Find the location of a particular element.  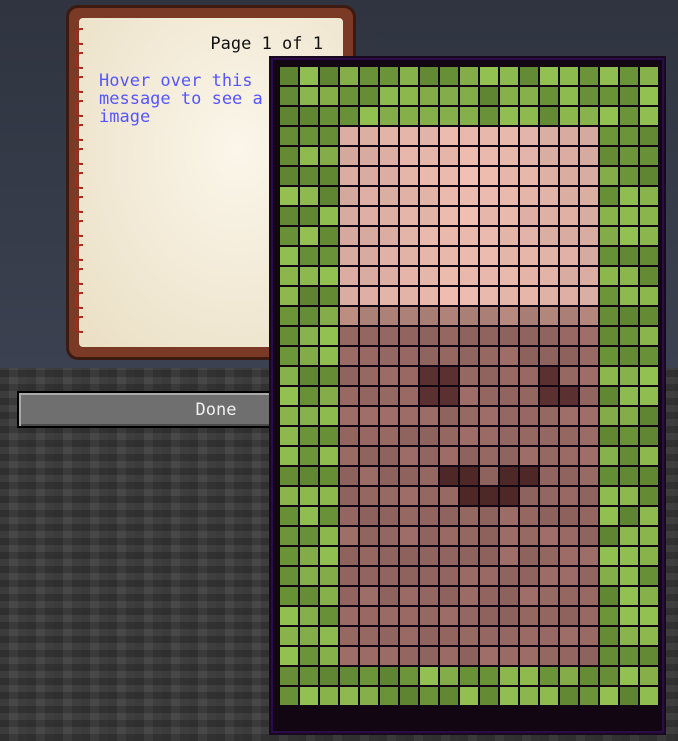

hover-message: Hover over this message to see a image is located at coordinates (199, 99).